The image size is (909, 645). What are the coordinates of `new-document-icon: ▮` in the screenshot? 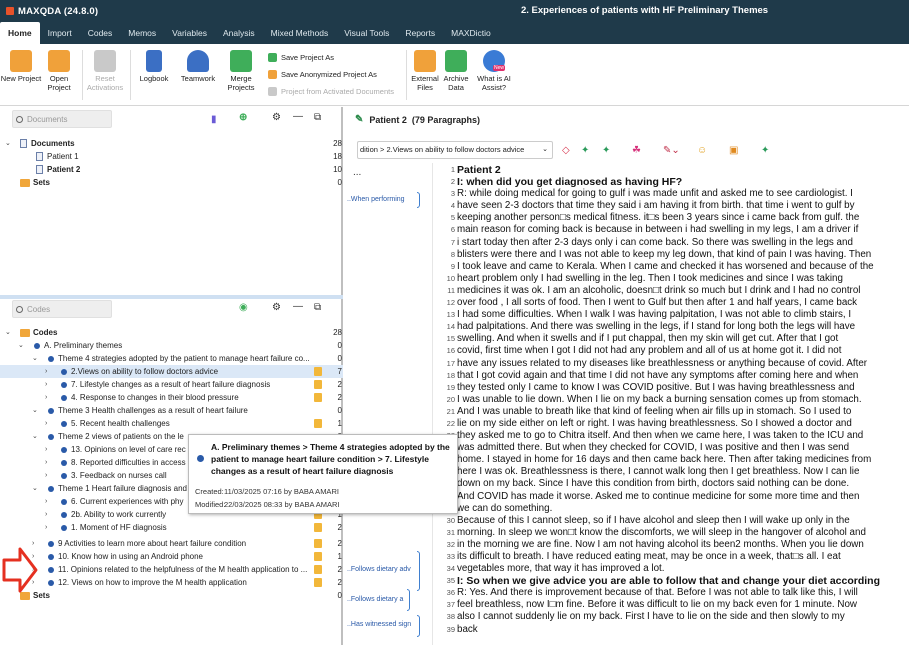 It's located at (214, 119).